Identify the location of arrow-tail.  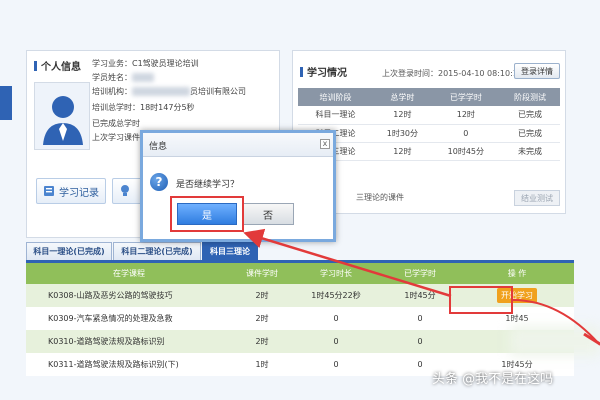
(556, 322).